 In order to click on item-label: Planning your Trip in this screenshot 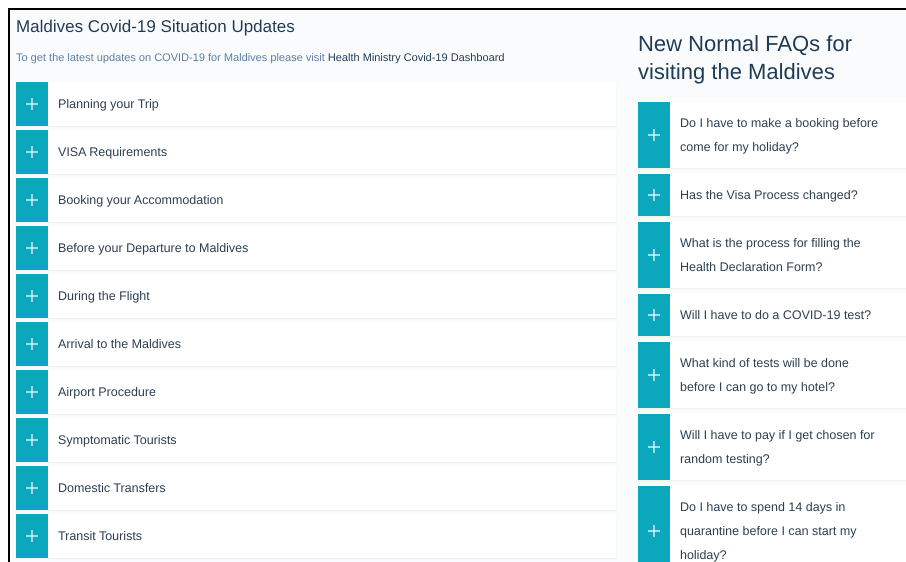, I will do `click(108, 104)`.